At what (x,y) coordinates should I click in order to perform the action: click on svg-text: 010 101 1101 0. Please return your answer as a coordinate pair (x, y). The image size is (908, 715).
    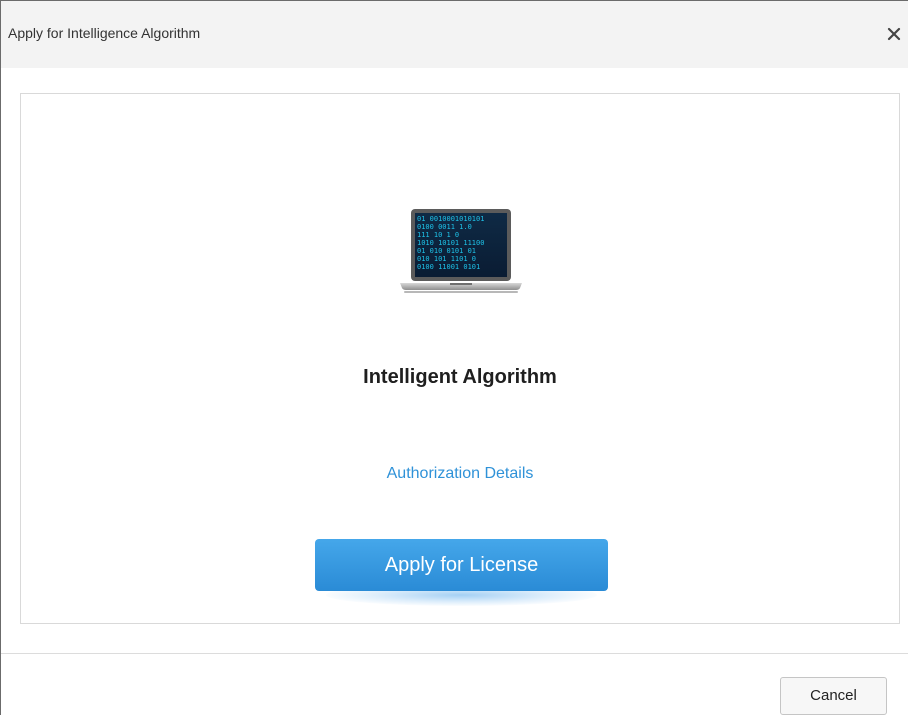
    Looking at the image, I should click on (446, 259).